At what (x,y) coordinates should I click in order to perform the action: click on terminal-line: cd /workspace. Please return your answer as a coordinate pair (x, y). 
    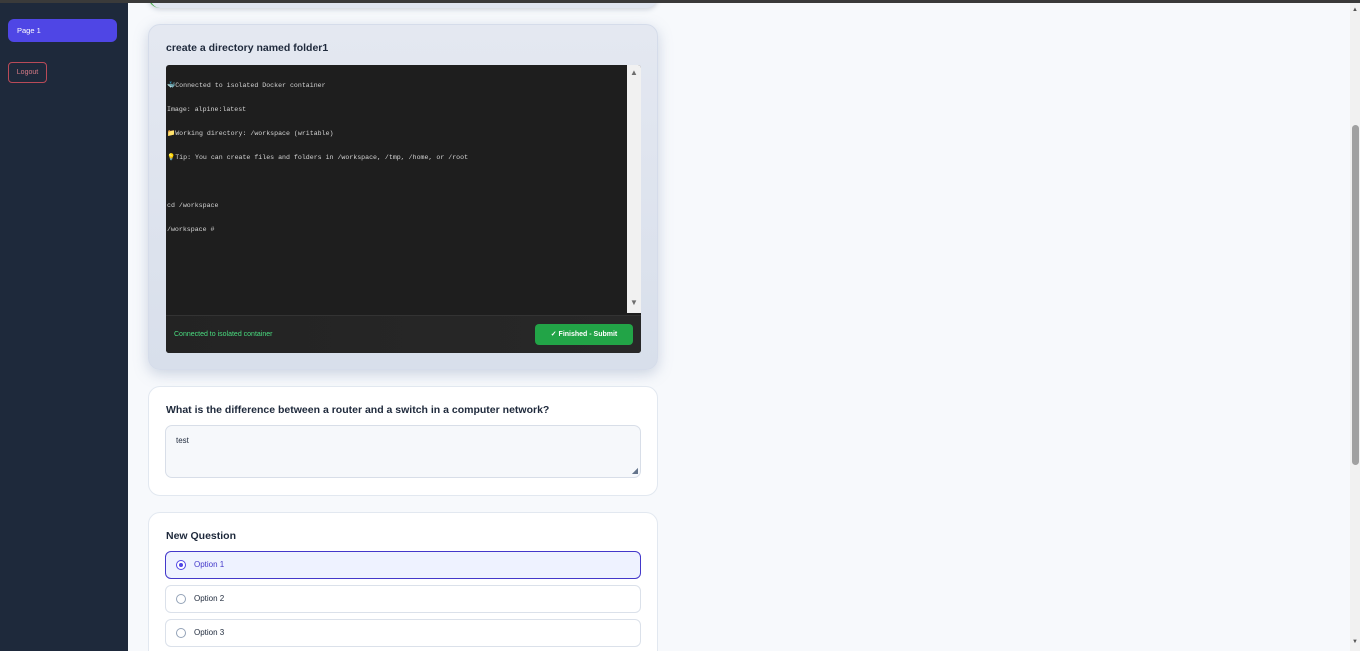
    Looking at the image, I should click on (193, 205).